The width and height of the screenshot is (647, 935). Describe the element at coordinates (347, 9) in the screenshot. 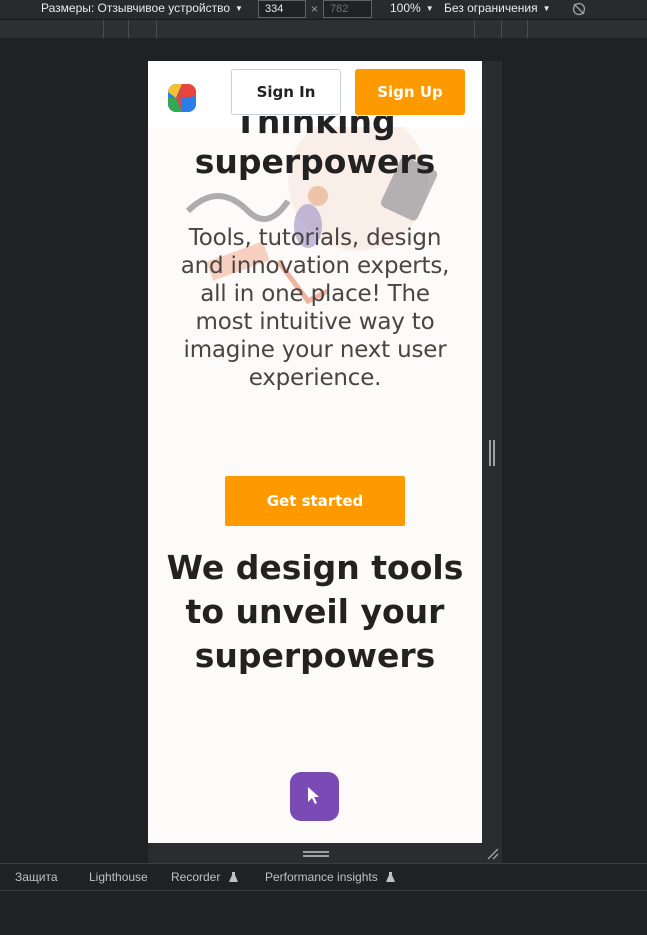

I see `height-input: 782` at that location.